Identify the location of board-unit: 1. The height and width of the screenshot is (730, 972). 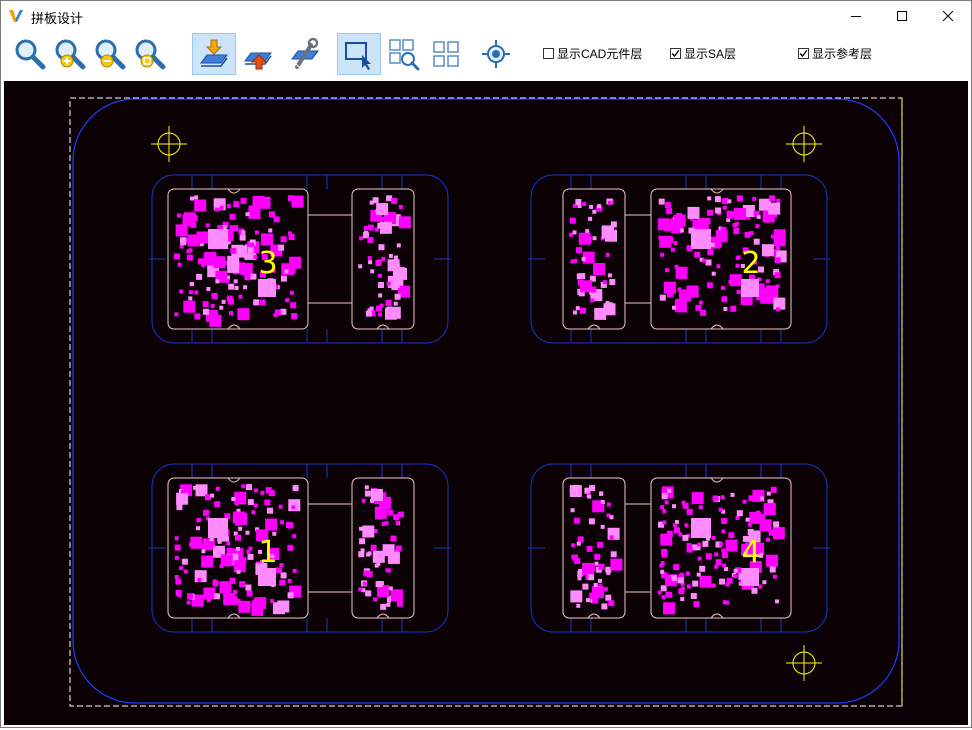
(300, 548).